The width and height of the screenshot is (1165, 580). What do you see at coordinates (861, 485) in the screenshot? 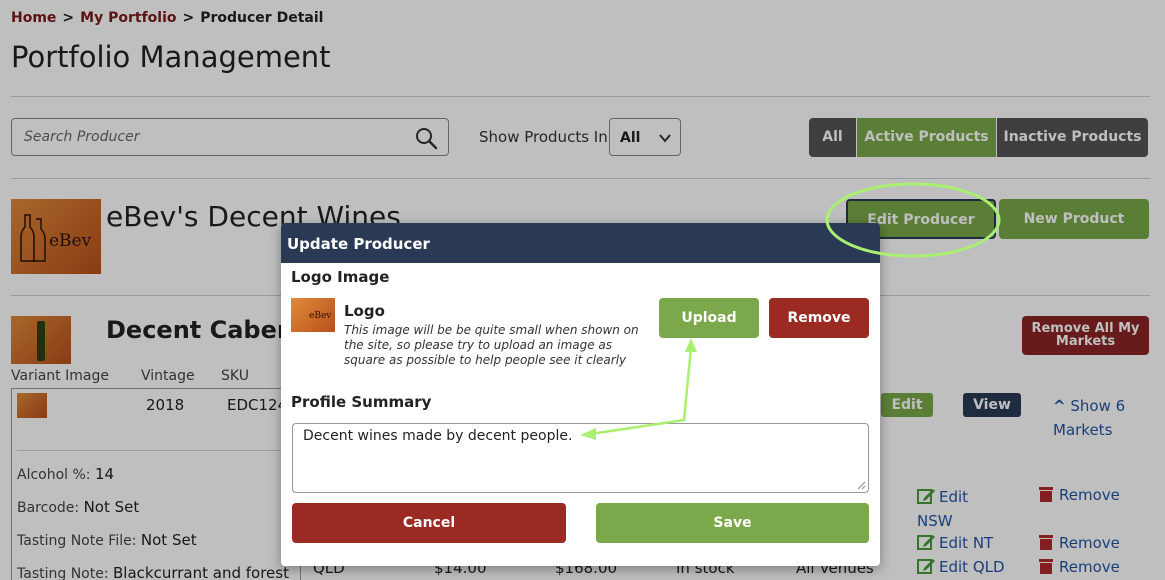
I see `resize-grip-icon` at bounding box center [861, 485].